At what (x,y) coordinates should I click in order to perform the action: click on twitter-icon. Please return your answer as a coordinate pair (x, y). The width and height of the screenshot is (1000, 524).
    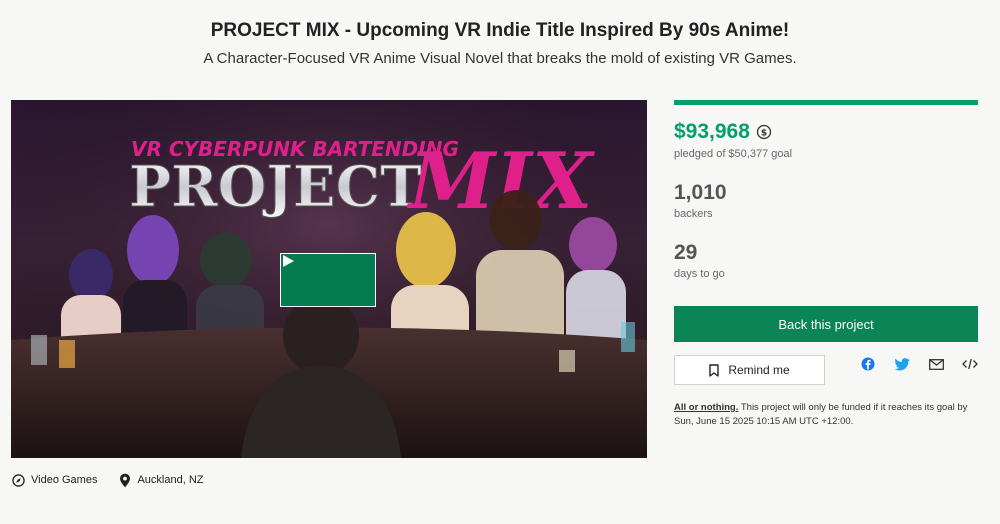
    Looking at the image, I should click on (902, 363).